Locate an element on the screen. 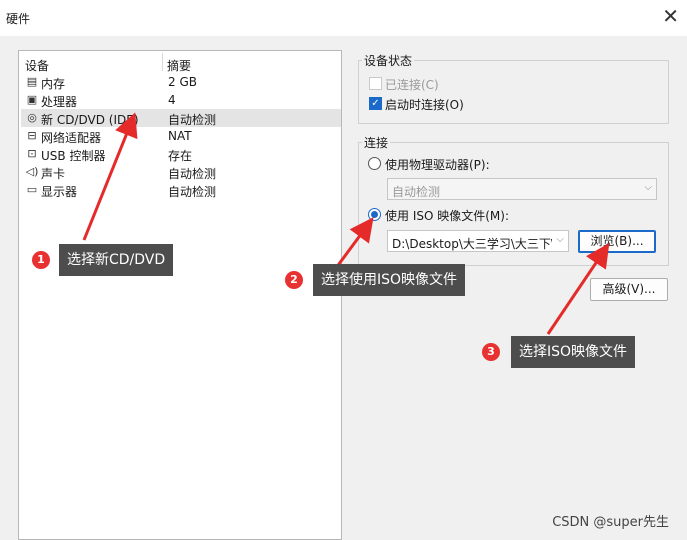 Image resolution: width=687 pixels, height=540 pixels. step-badge-3: 3 is located at coordinates (491, 352).